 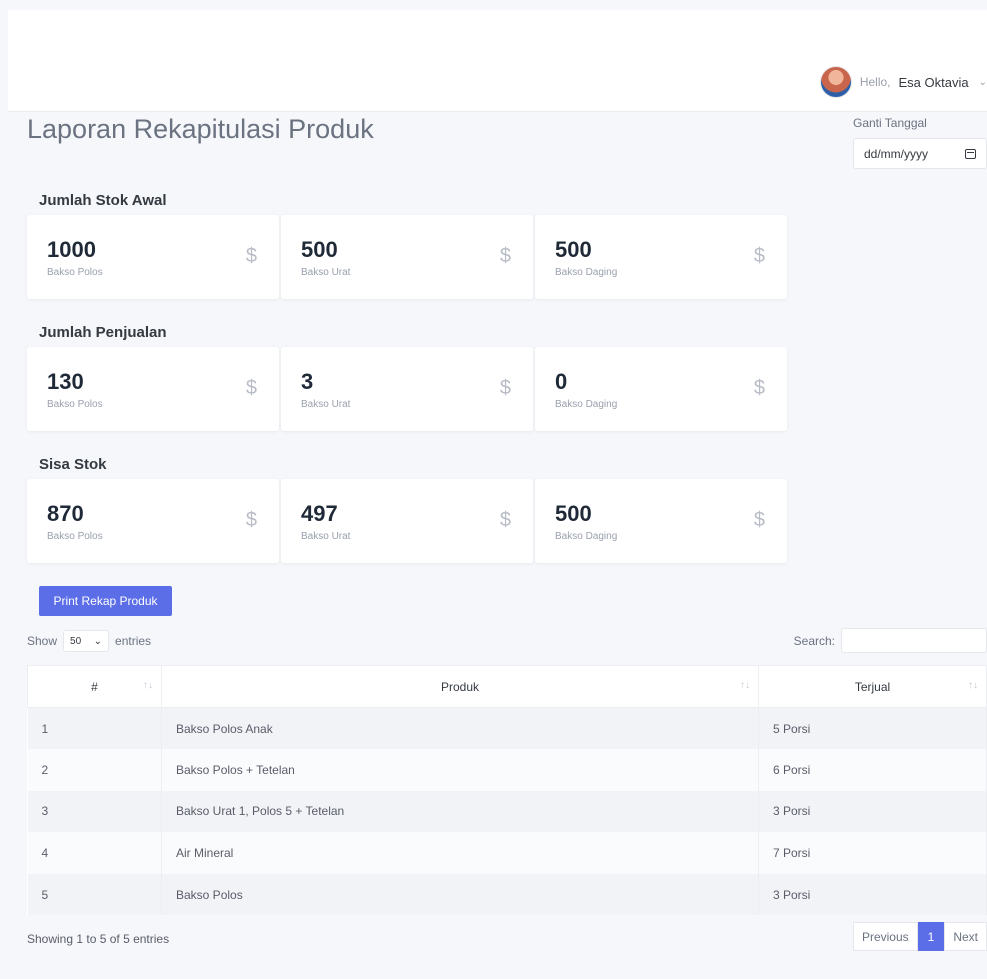 I want to click on entries-label: entries, so click(x=133, y=641).